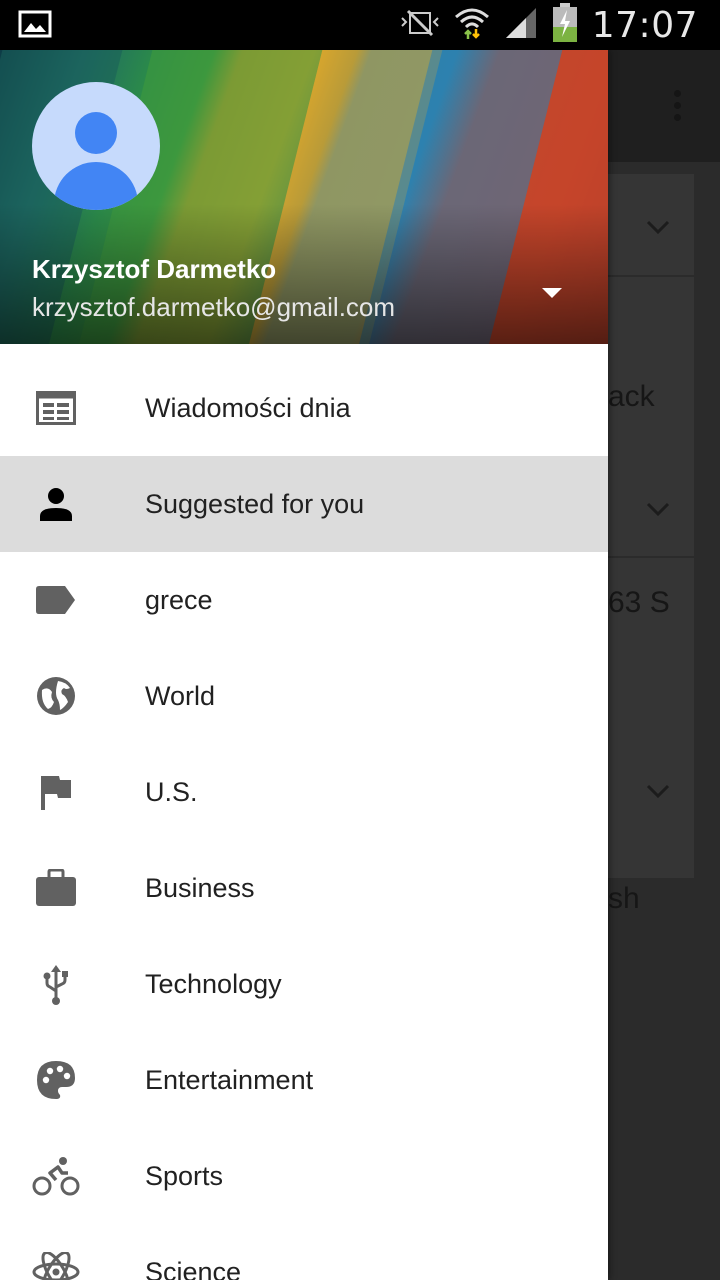  I want to click on menu-item-business: Business, so click(304, 888).